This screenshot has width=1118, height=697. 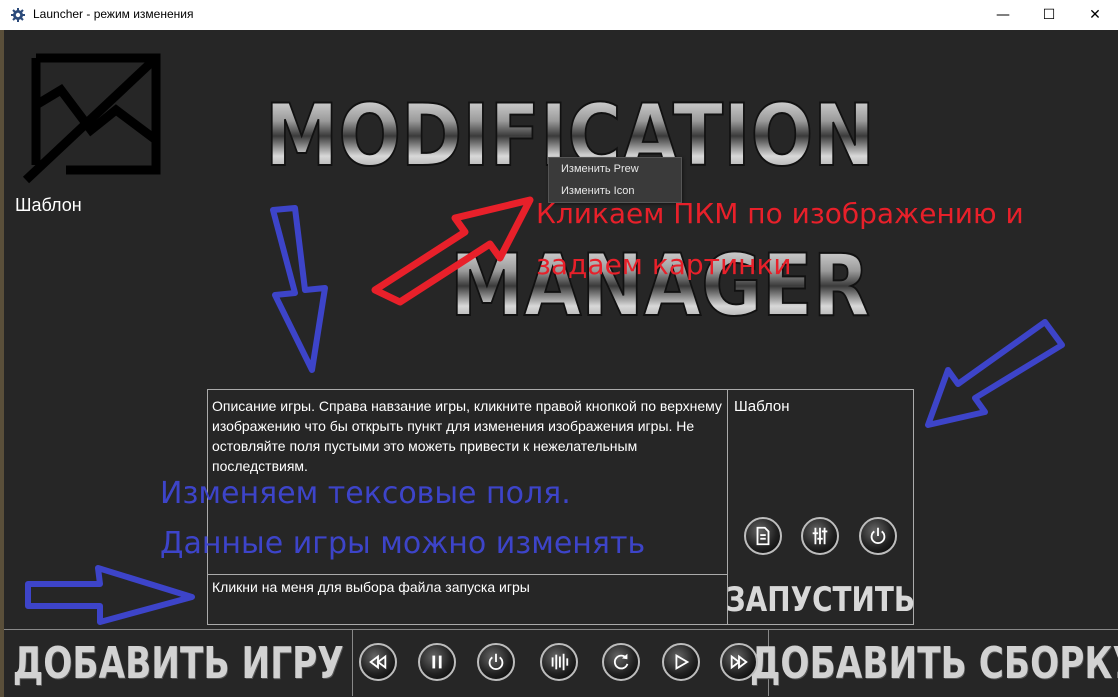 I want to click on close-icon: ✕, so click(x=1095, y=15).